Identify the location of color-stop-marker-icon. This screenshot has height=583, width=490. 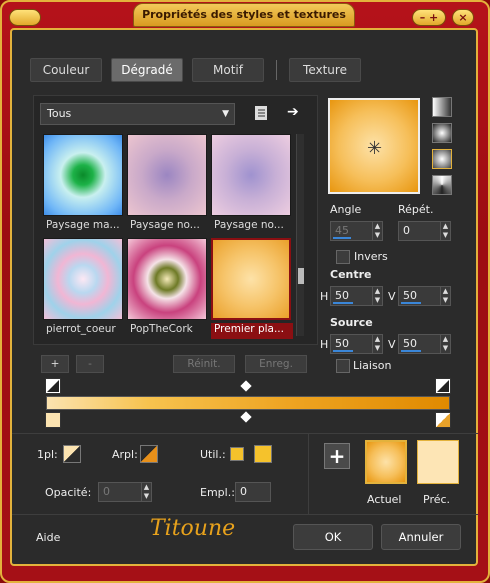
(53, 386).